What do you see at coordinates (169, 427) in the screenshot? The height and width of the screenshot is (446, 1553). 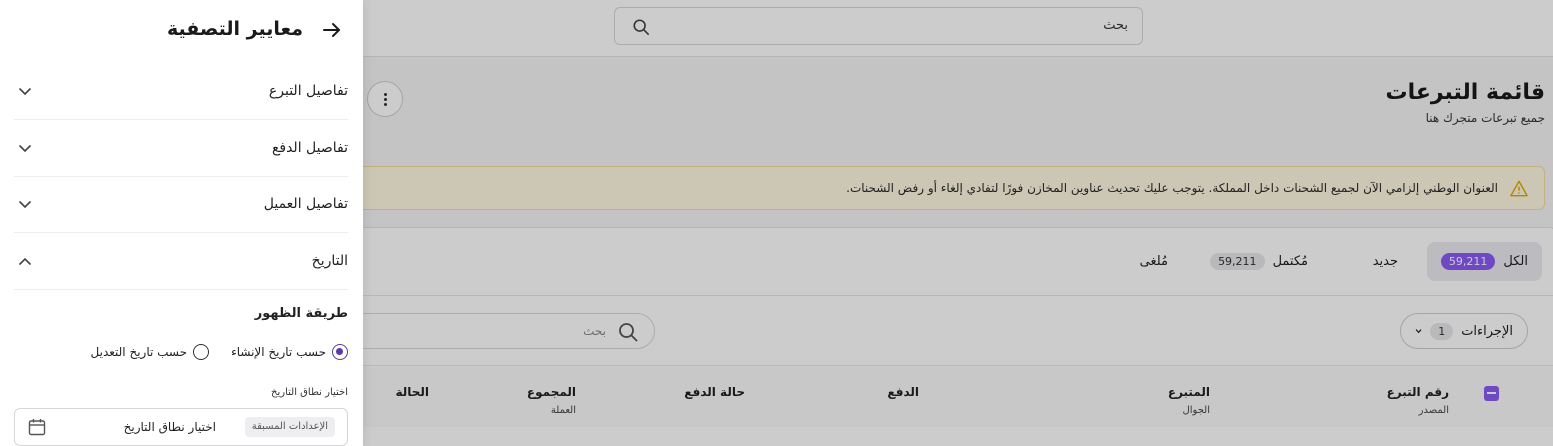 I see `date-range-placeholder: اختيار نطاق التاريخ` at bounding box center [169, 427].